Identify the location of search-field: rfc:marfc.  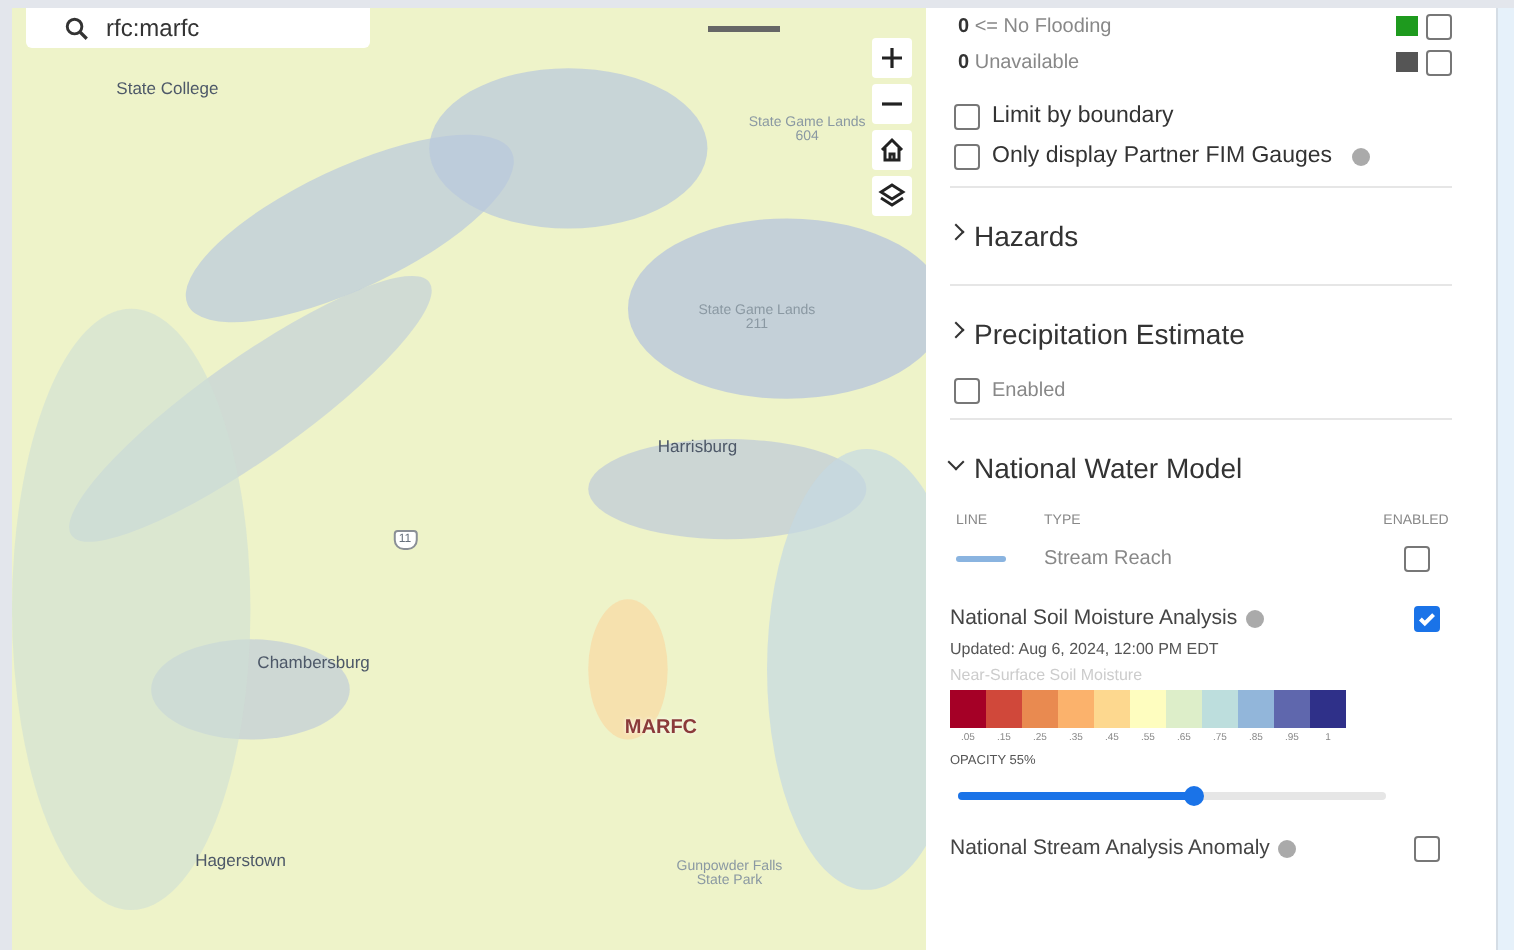
(198, 28).